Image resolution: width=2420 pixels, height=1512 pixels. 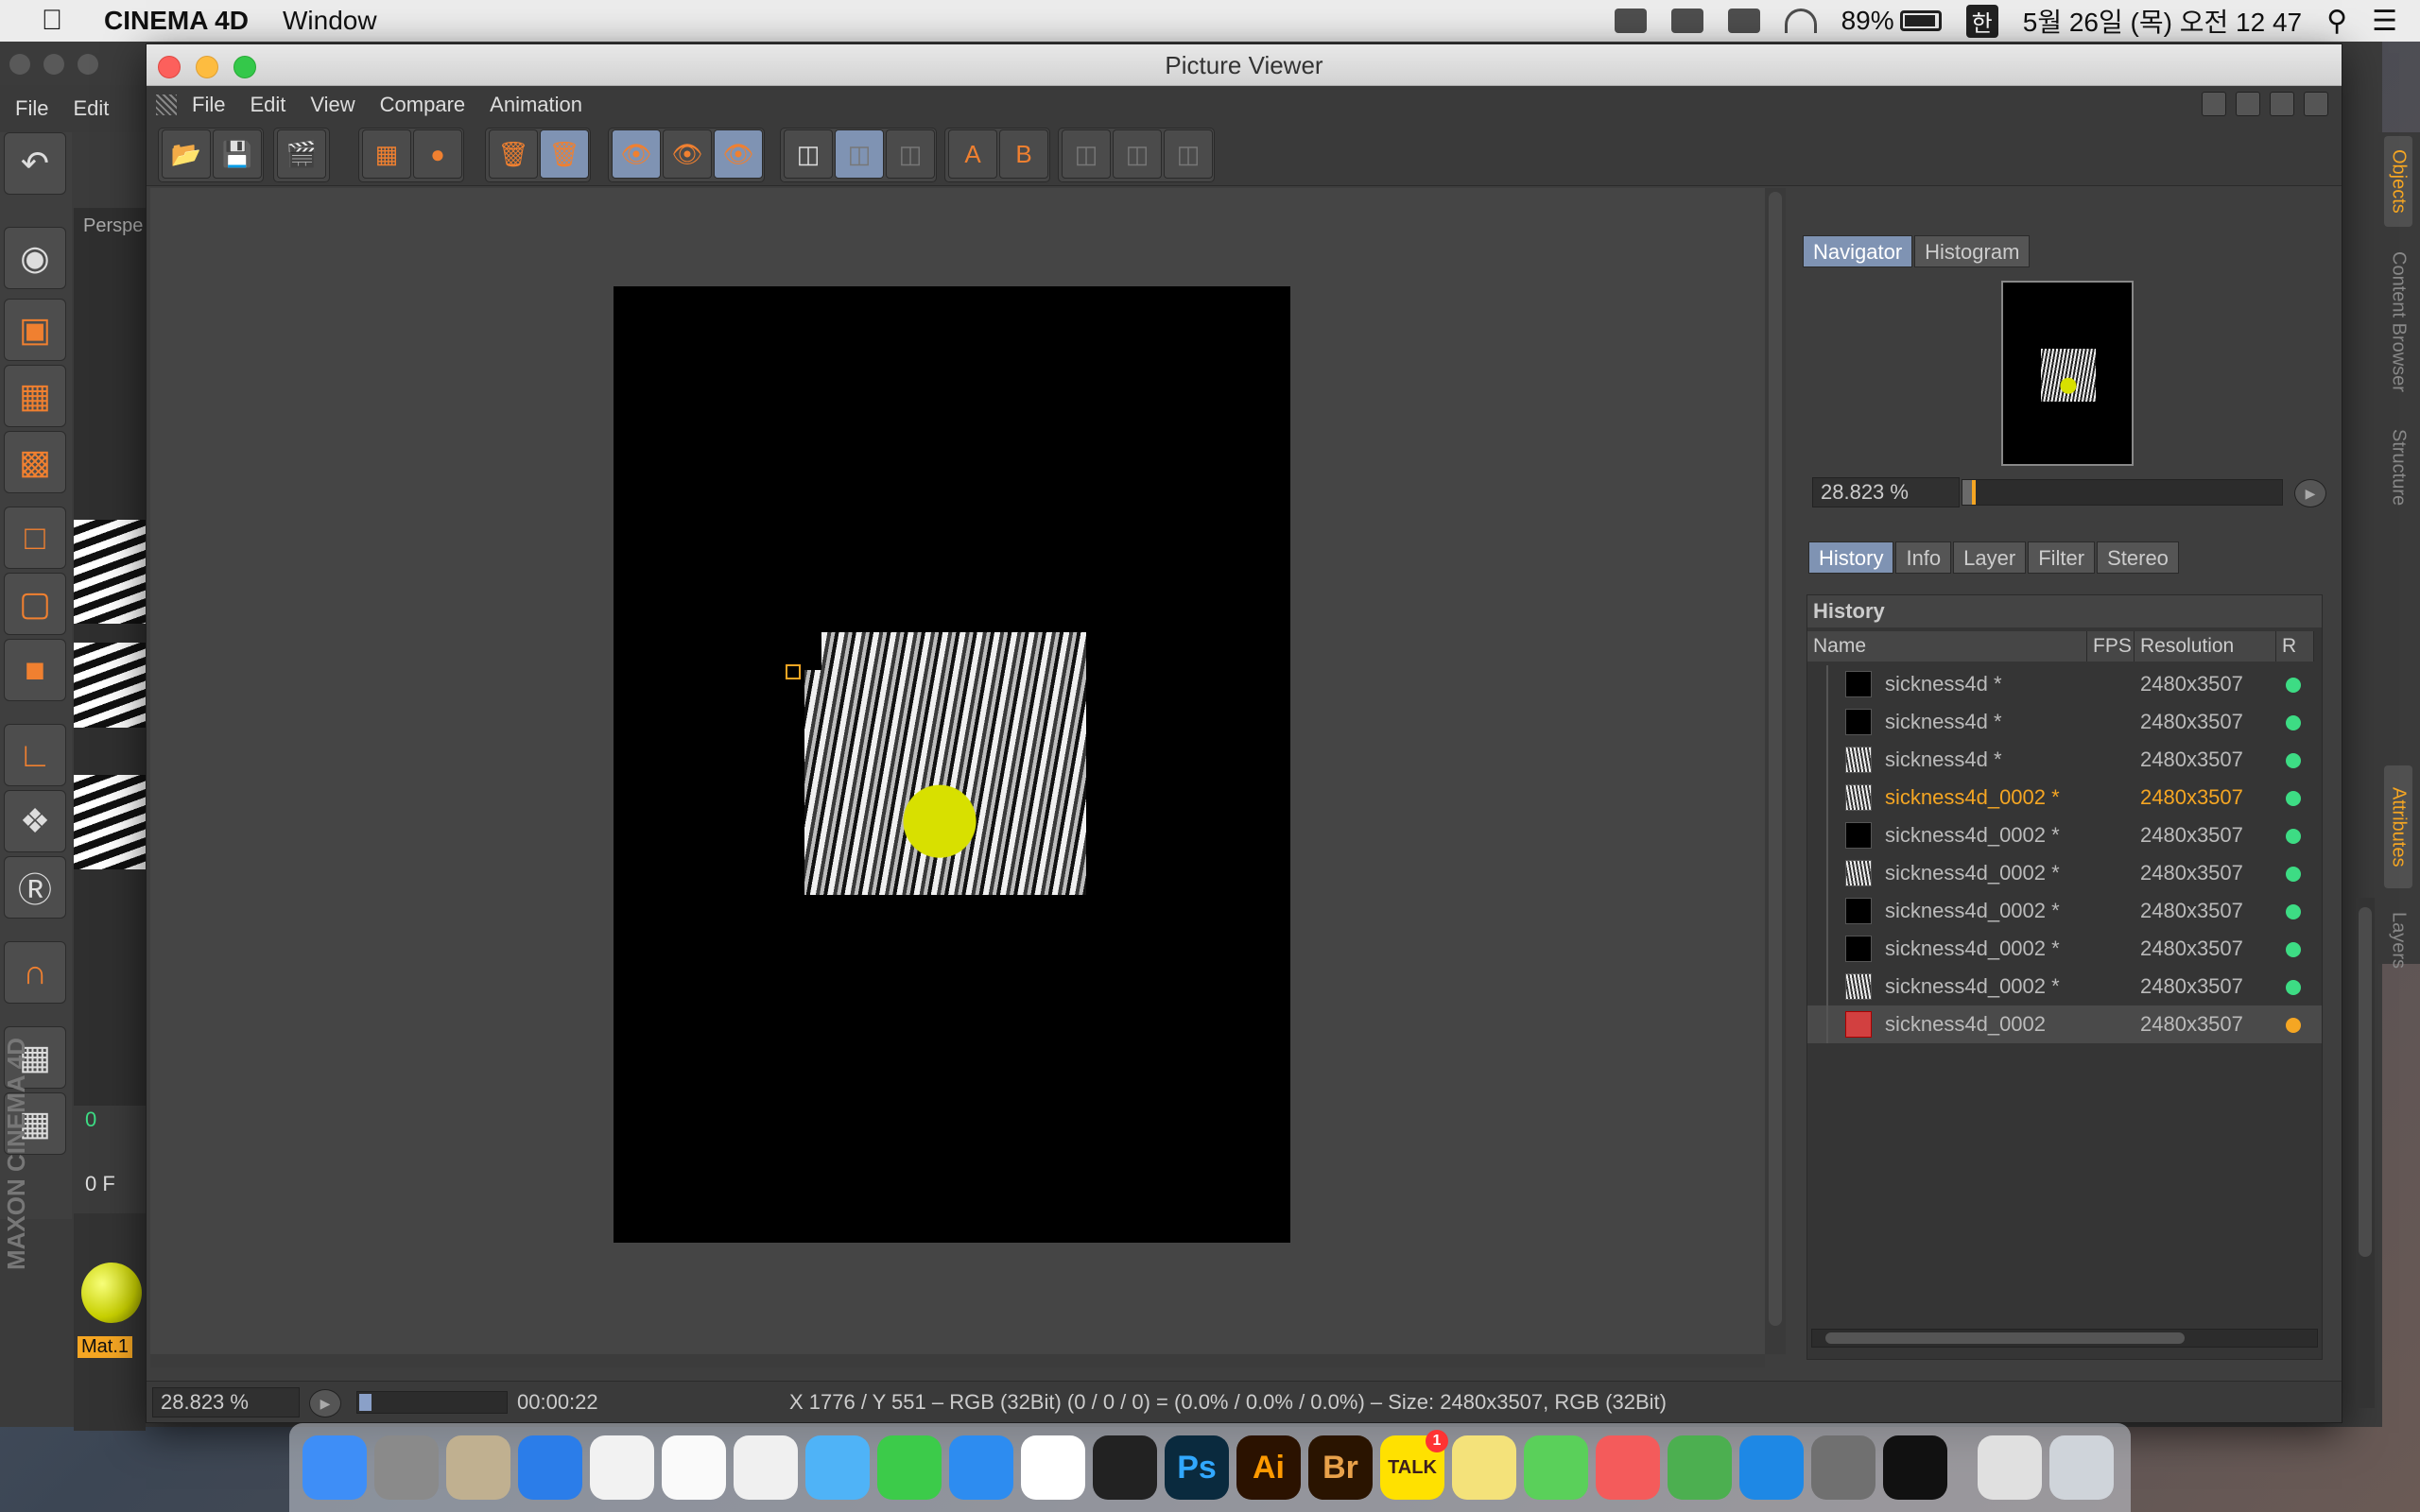 I want to click on tab-layers: Layers, so click(x=2398, y=940).